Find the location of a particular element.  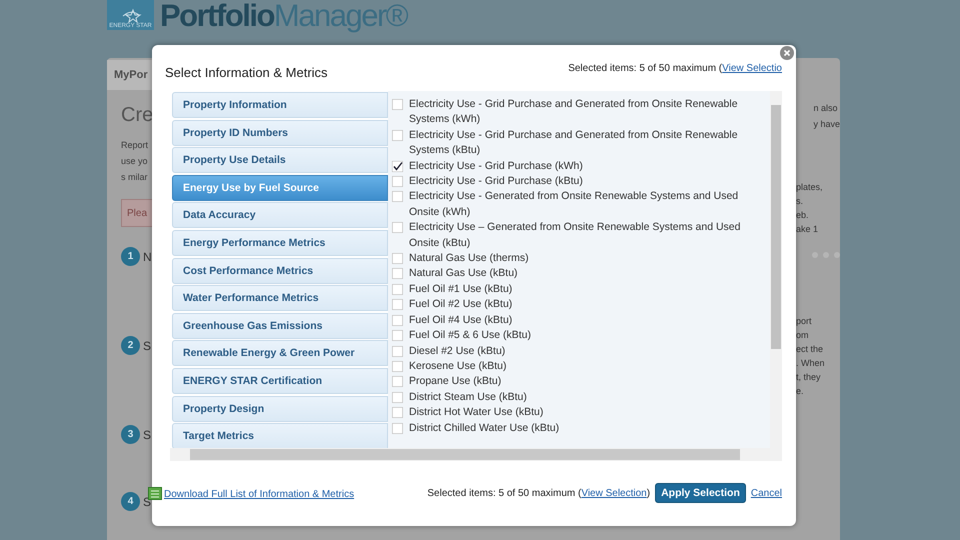

metric-label: Electricity Use - Grid Purchase (kWh) is located at coordinates (496, 166).